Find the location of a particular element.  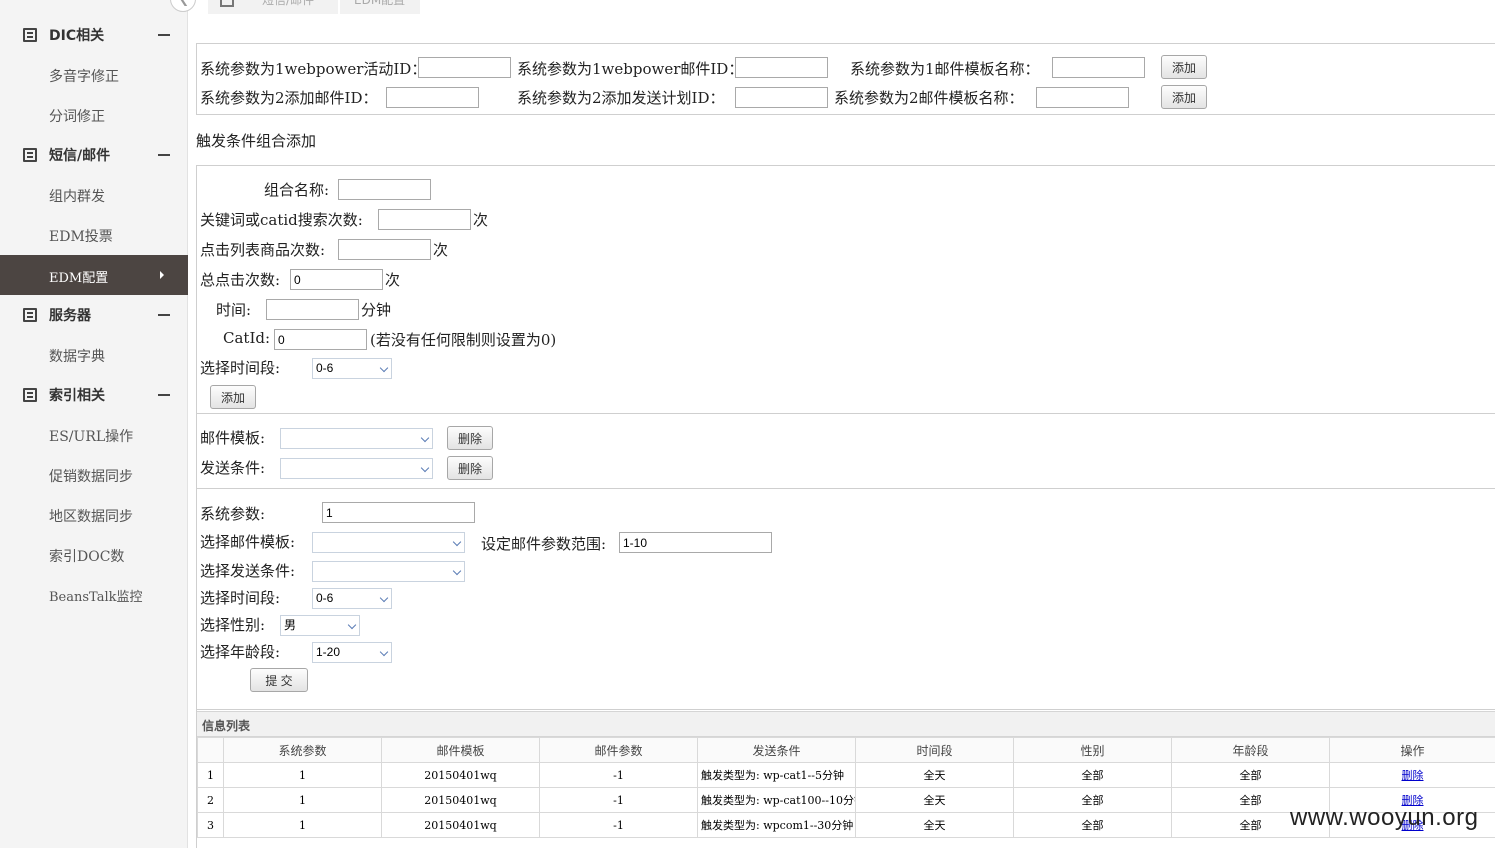

select-value: 男 is located at coordinates (290, 625).